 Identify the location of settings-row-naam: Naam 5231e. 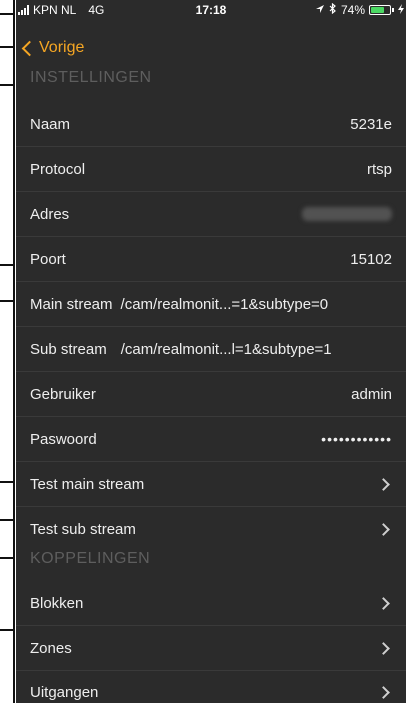
(211, 124).